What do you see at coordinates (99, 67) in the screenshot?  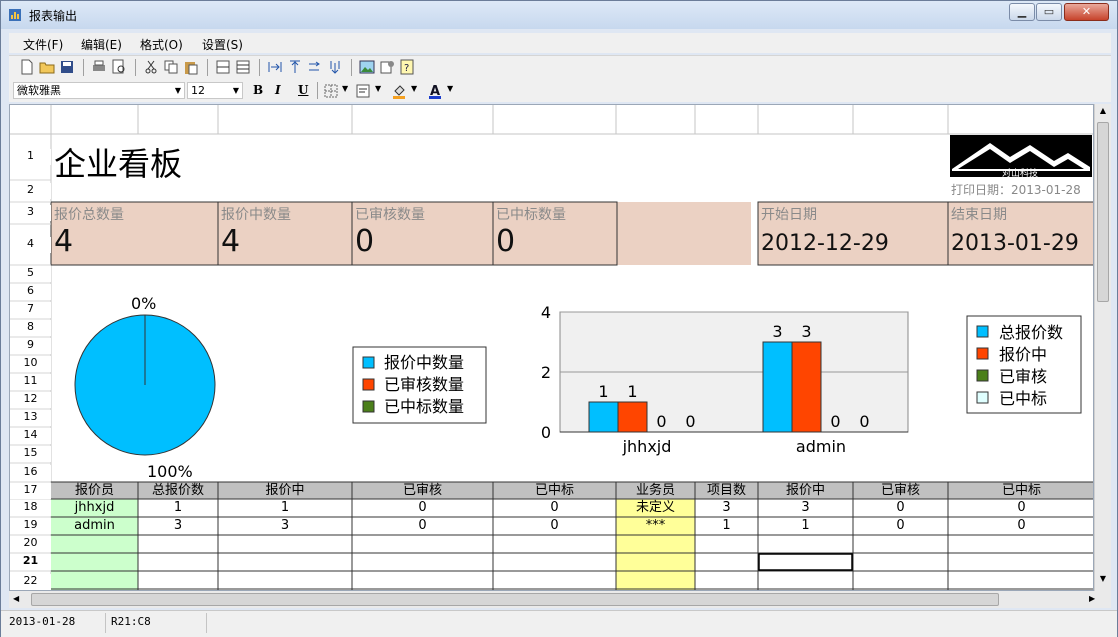 I see `print-icon` at bounding box center [99, 67].